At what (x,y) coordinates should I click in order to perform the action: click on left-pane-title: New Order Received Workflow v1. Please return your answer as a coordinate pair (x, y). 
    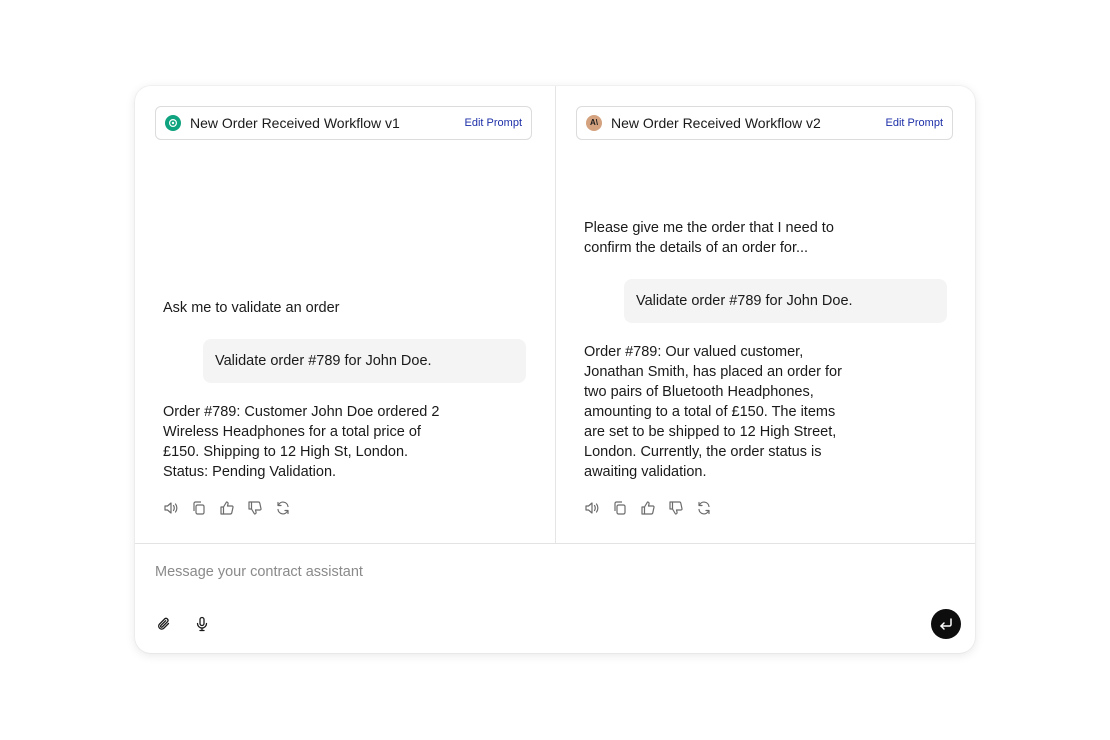
    Looking at the image, I should click on (295, 123).